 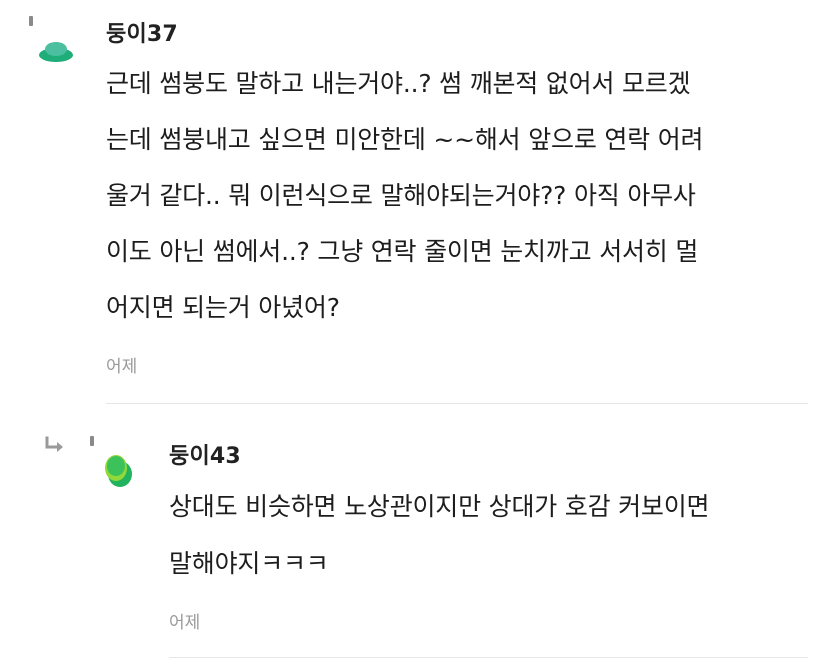 What do you see at coordinates (402, 251) in the screenshot?
I see `comment-line: 이도 아닌 썸에서..? 그냥 연락 줄이면 눈치까고 서서히 멀` at bounding box center [402, 251].